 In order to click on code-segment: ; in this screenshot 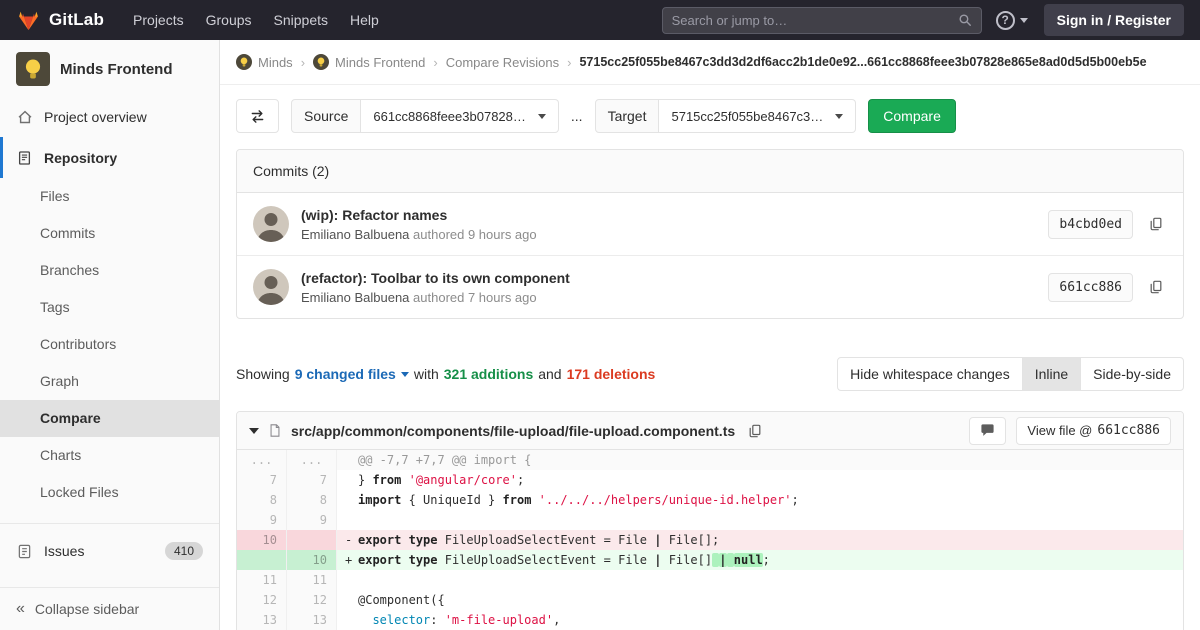, I will do `click(520, 480)`.